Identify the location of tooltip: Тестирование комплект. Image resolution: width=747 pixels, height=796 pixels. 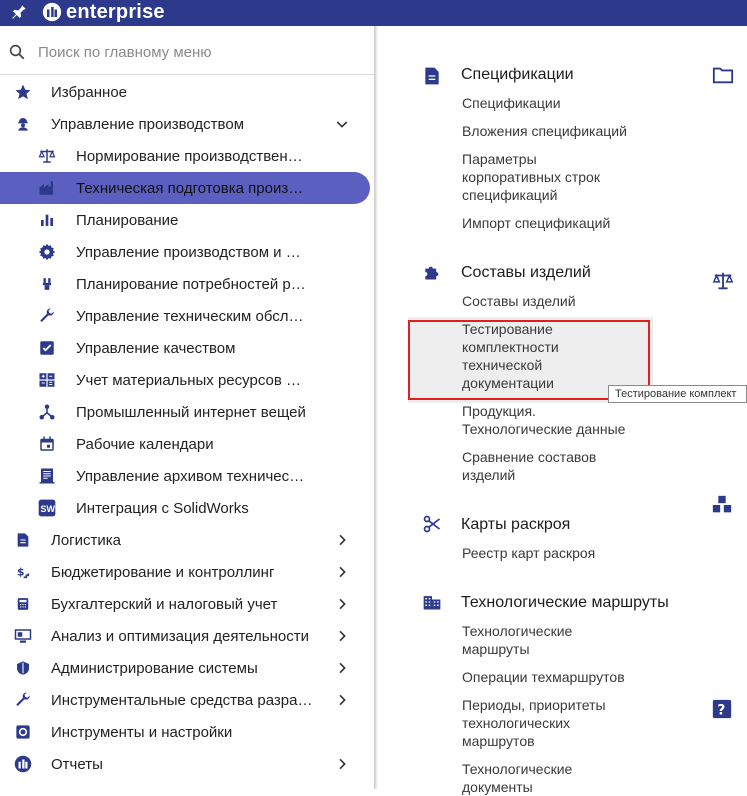
(677, 394).